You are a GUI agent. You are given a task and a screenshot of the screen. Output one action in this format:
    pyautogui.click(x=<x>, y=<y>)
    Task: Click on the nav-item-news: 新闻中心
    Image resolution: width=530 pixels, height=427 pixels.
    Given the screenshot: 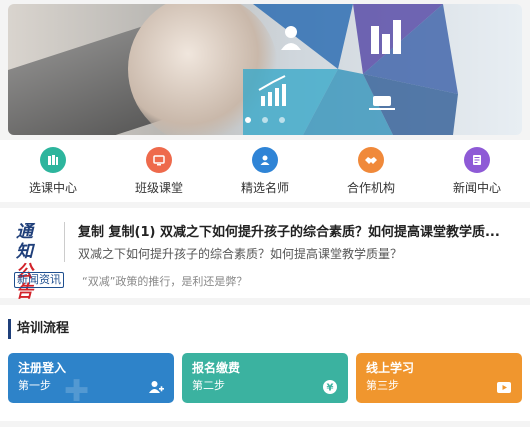 What is the action you would take?
    pyautogui.click(x=477, y=171)
    